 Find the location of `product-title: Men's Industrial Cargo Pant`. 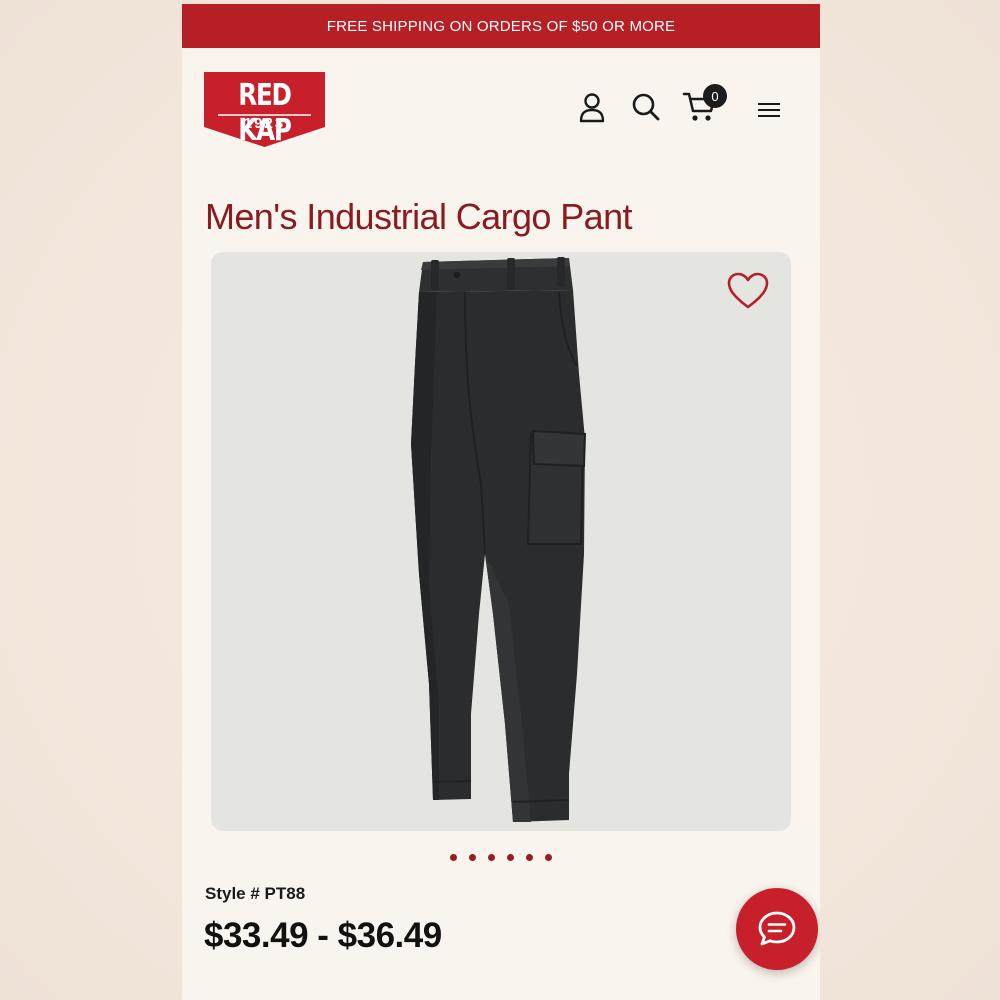

product-title: Men's Industrial Cargo Pant is located at coordinates (419, 216).